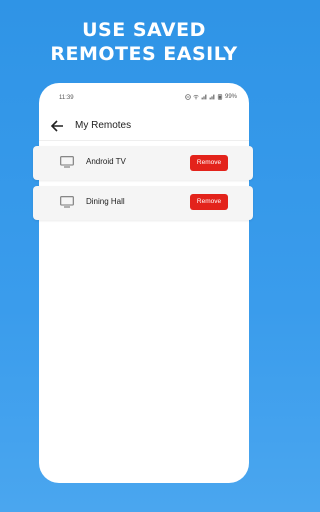 This screenshot has height=512, width=320. I want to click on page-title: My Remotes, so click(103, 125).